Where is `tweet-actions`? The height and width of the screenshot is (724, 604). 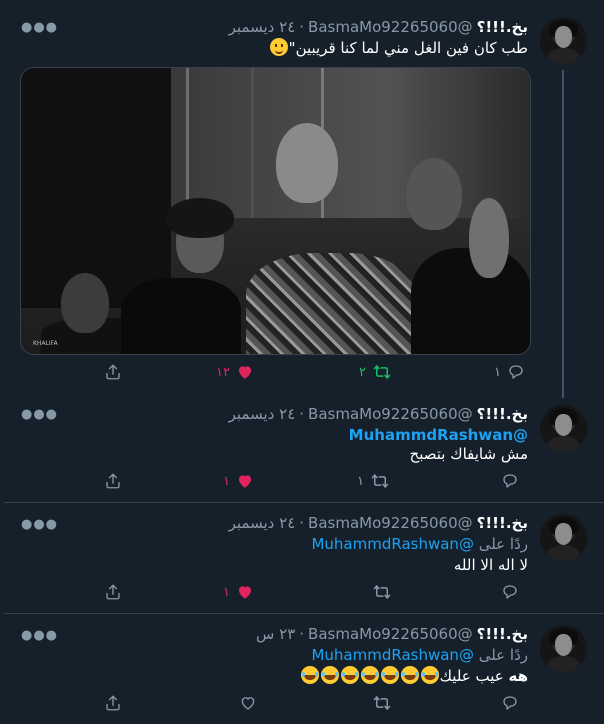 tweet-actions is located at coordinates (302, 705).